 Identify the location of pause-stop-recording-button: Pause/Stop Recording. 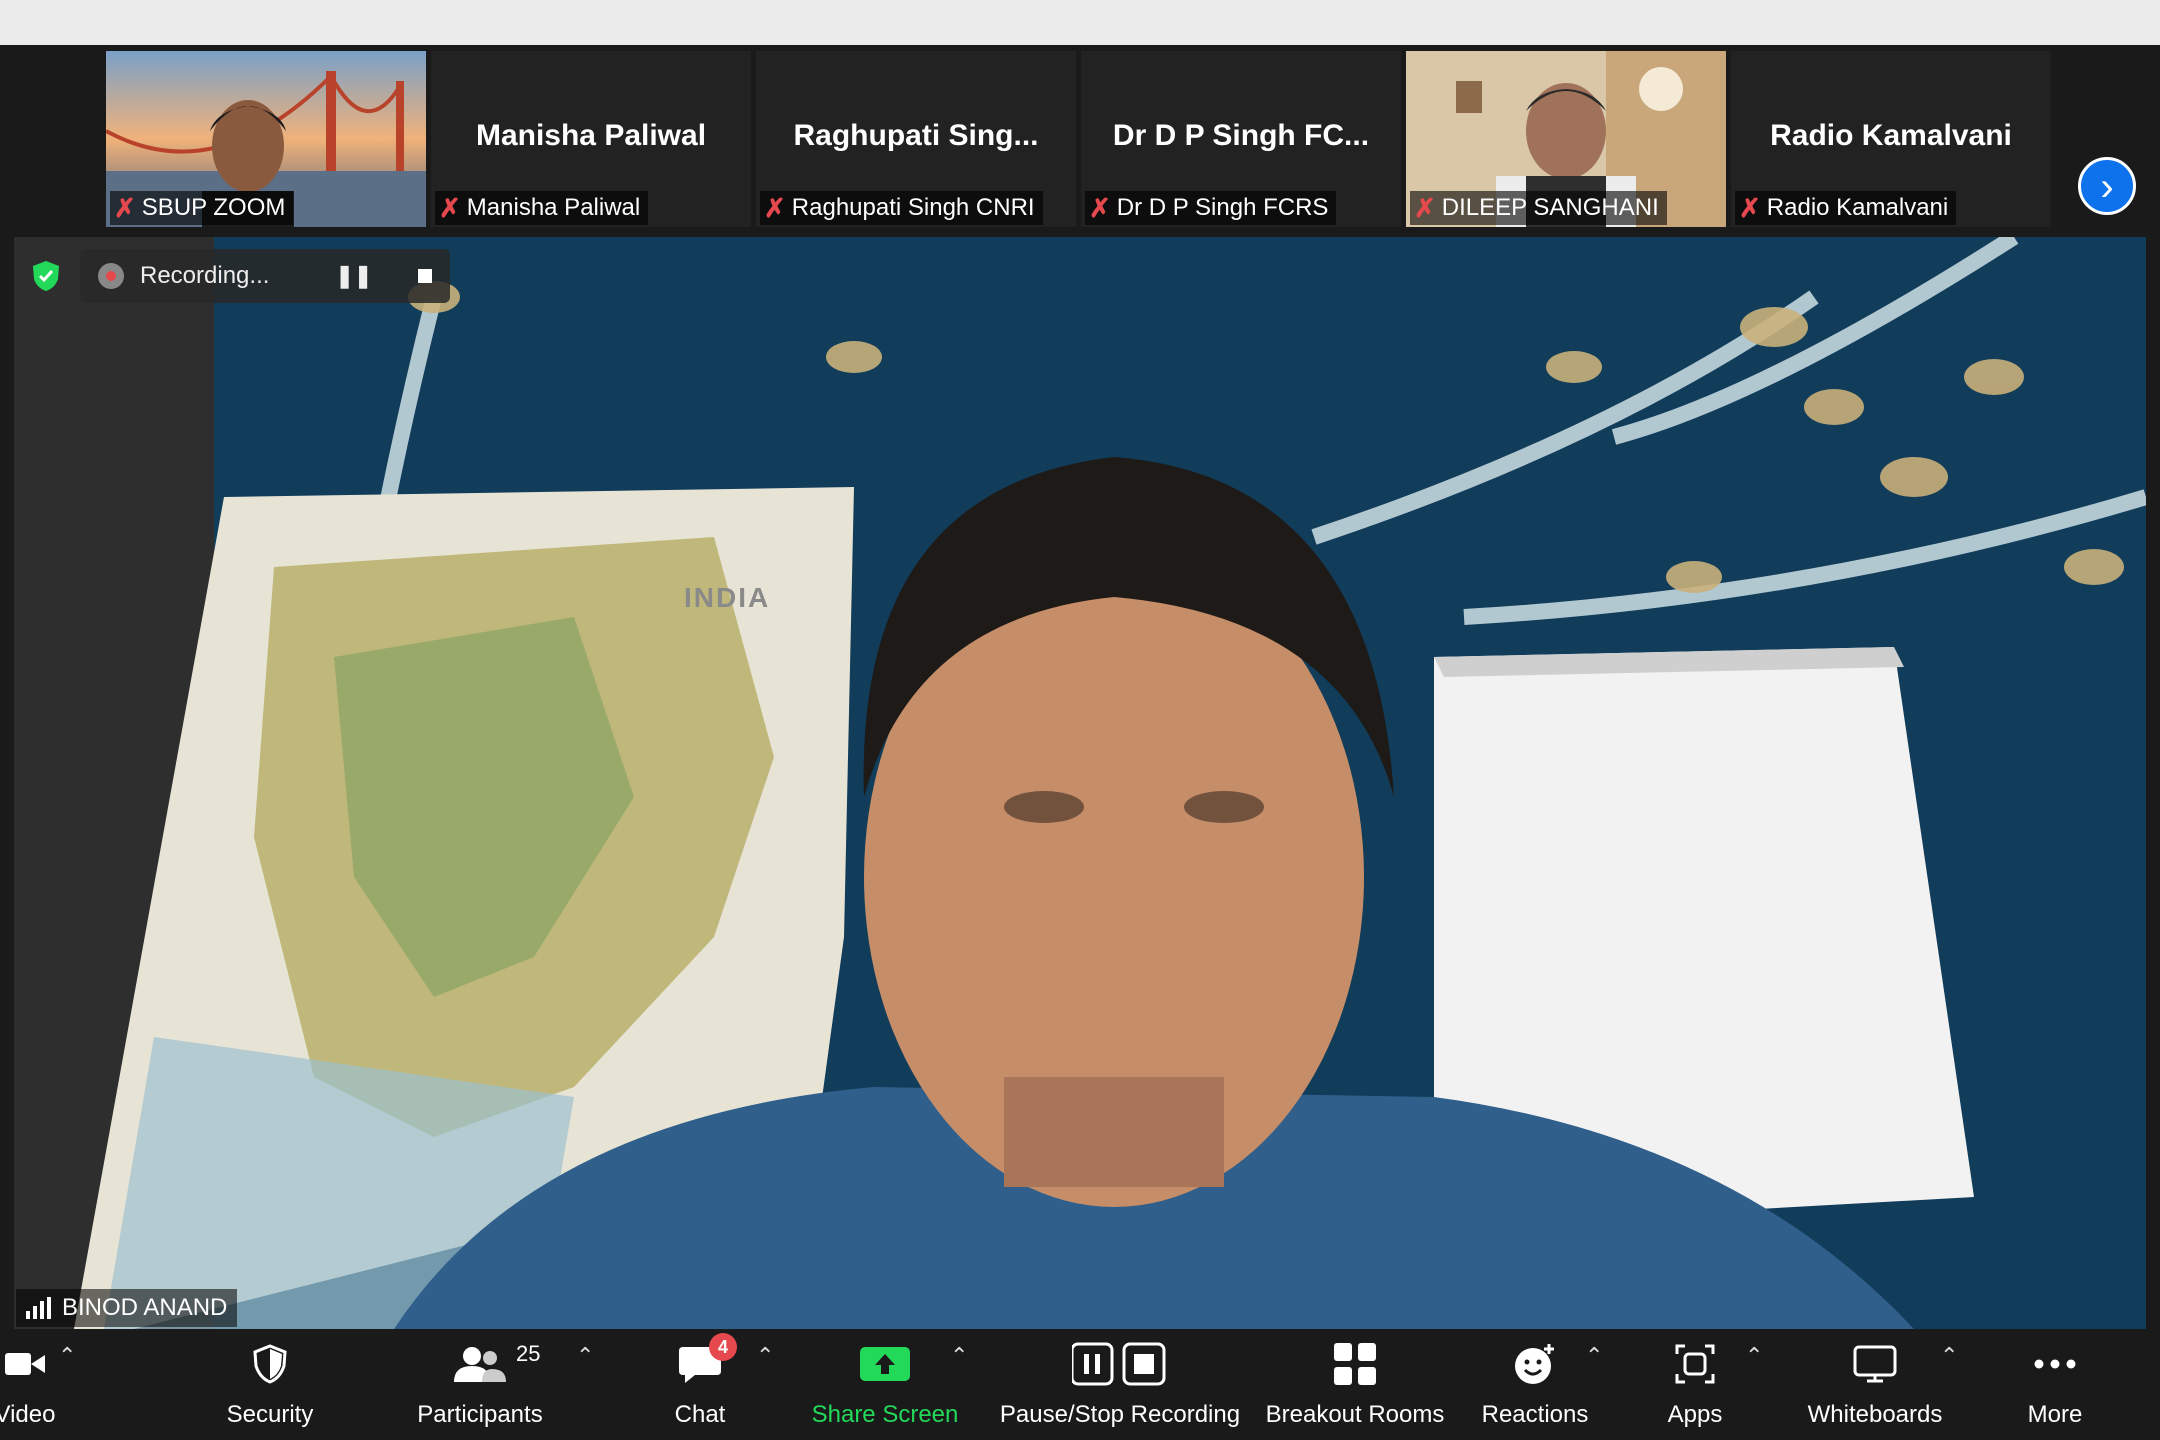
(1120, 1386).